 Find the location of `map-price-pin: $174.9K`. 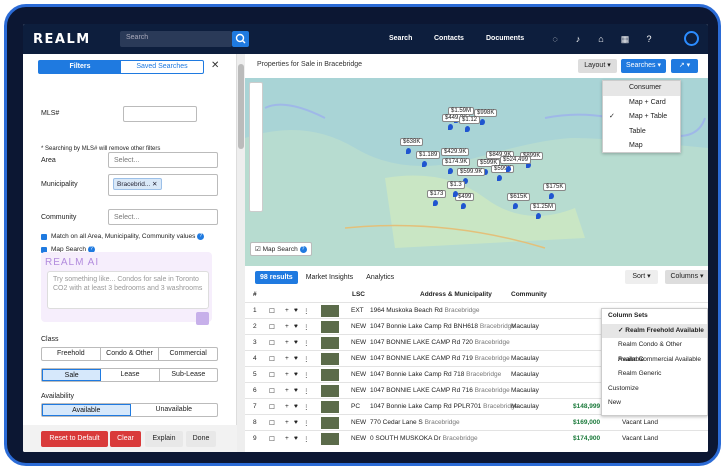

map-price-pin: $174.9K is located at coordinates (456, 162).